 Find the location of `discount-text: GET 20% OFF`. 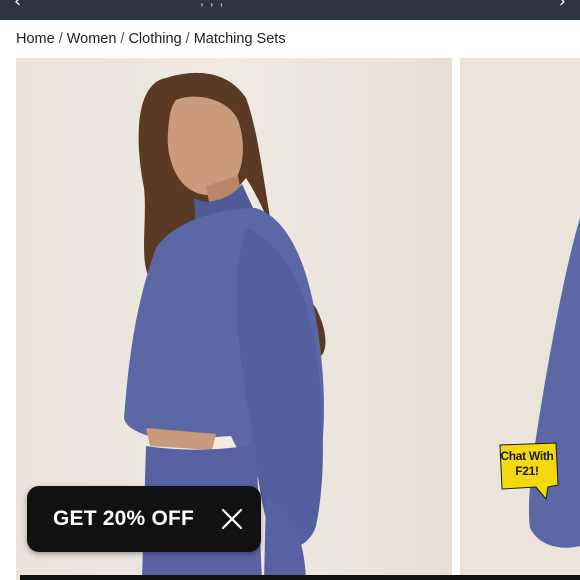

discount-text: GET 20% OFF is located at coordinates (124, 518).